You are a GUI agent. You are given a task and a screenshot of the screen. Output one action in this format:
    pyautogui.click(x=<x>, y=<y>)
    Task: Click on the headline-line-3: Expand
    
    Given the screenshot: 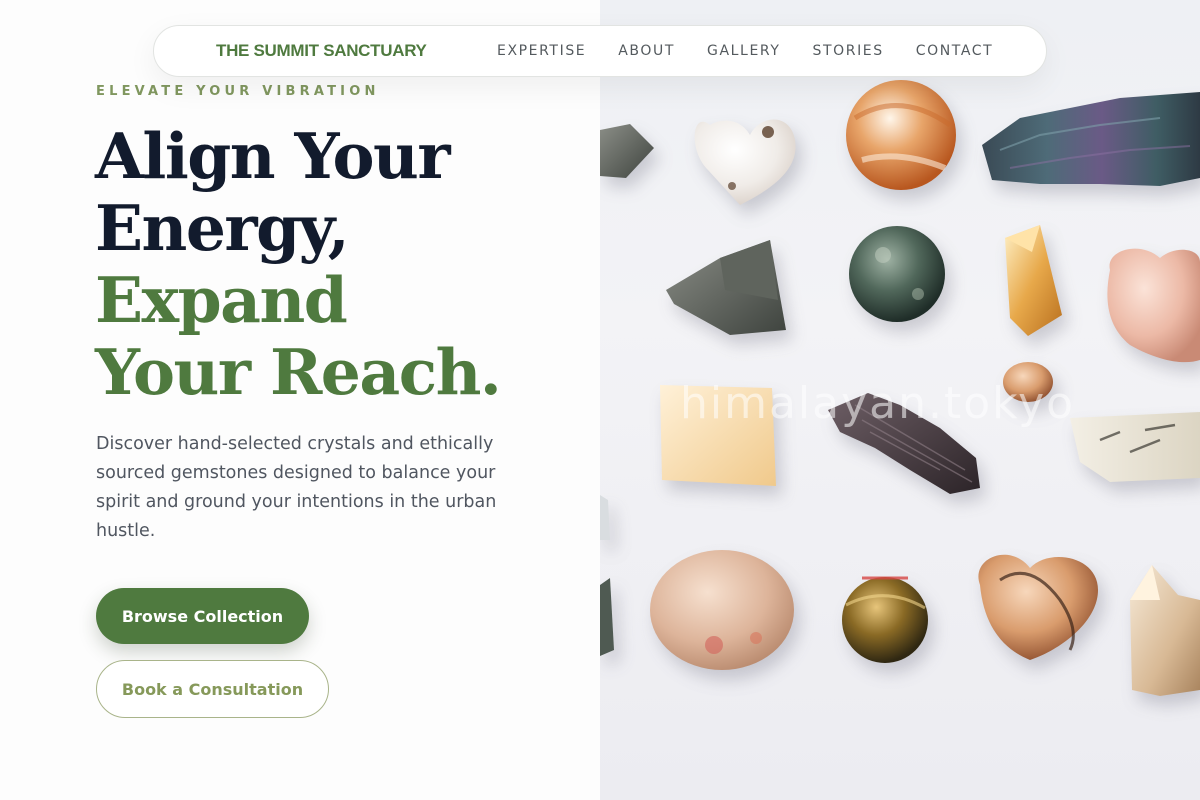 What is the action you would take?
    pyautogui.click(x=221, y=300)
    